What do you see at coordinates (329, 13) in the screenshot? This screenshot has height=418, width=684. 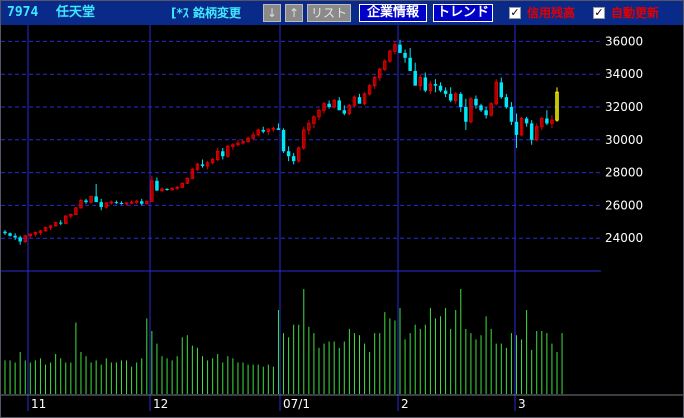 I see `list-button: リスト` at bounding box center [329, 13].